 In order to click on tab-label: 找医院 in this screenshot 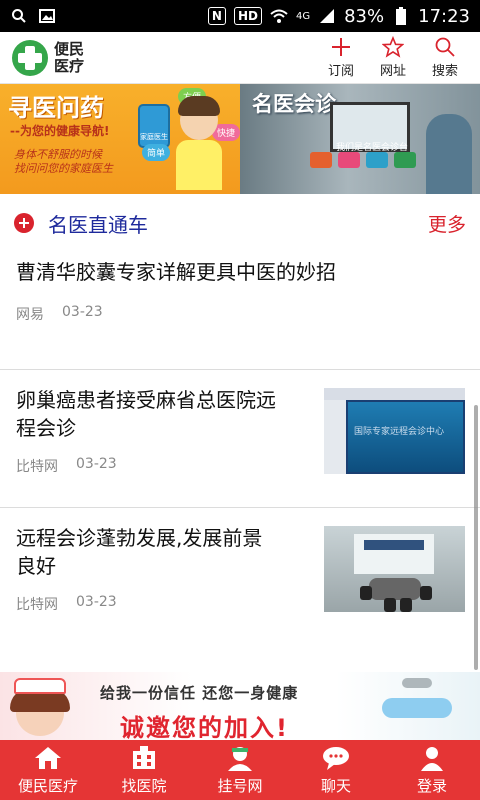, I will do `click(144, 785)`.